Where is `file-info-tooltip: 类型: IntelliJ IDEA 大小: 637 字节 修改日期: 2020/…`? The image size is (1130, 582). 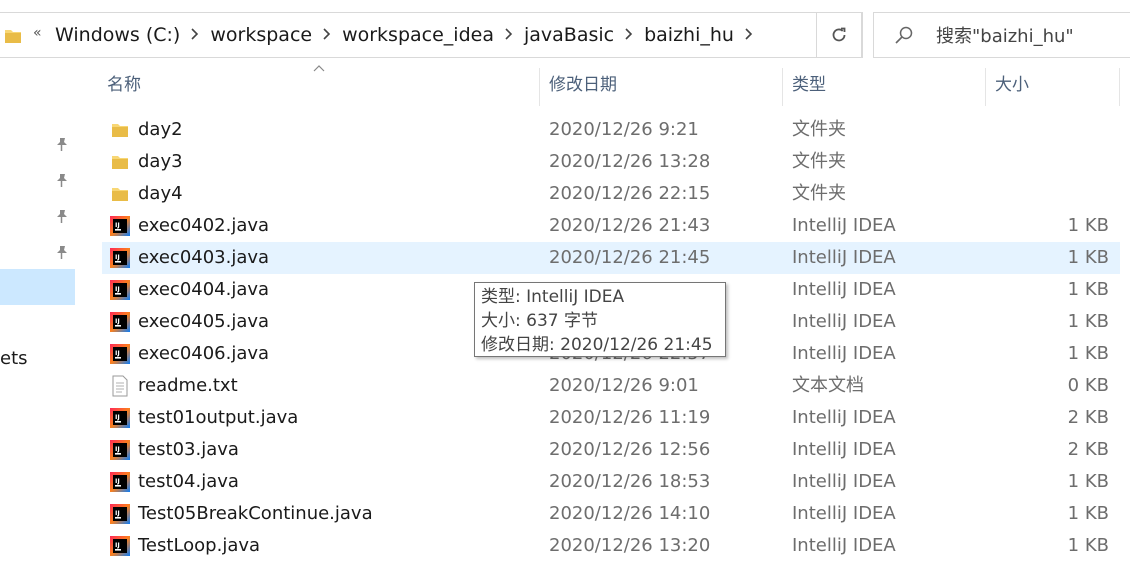 file-info-tooltip: 类型: IntelliJ IDEA 大小: 637 字节 修改日期: 2020/… is located at coordinates (600, 319).